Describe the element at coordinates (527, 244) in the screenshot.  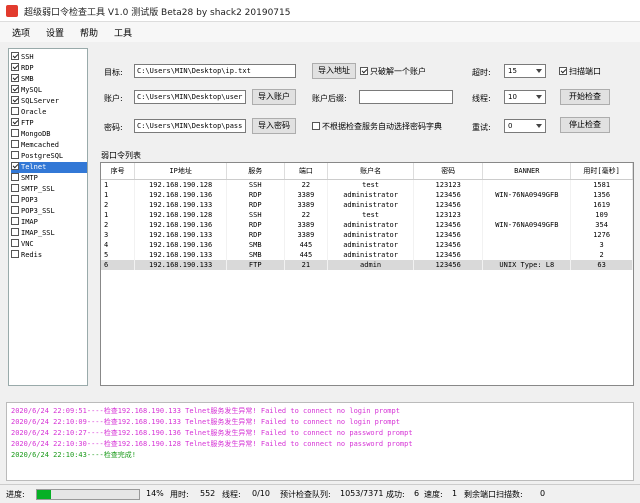
I see `table-cell` at that location.